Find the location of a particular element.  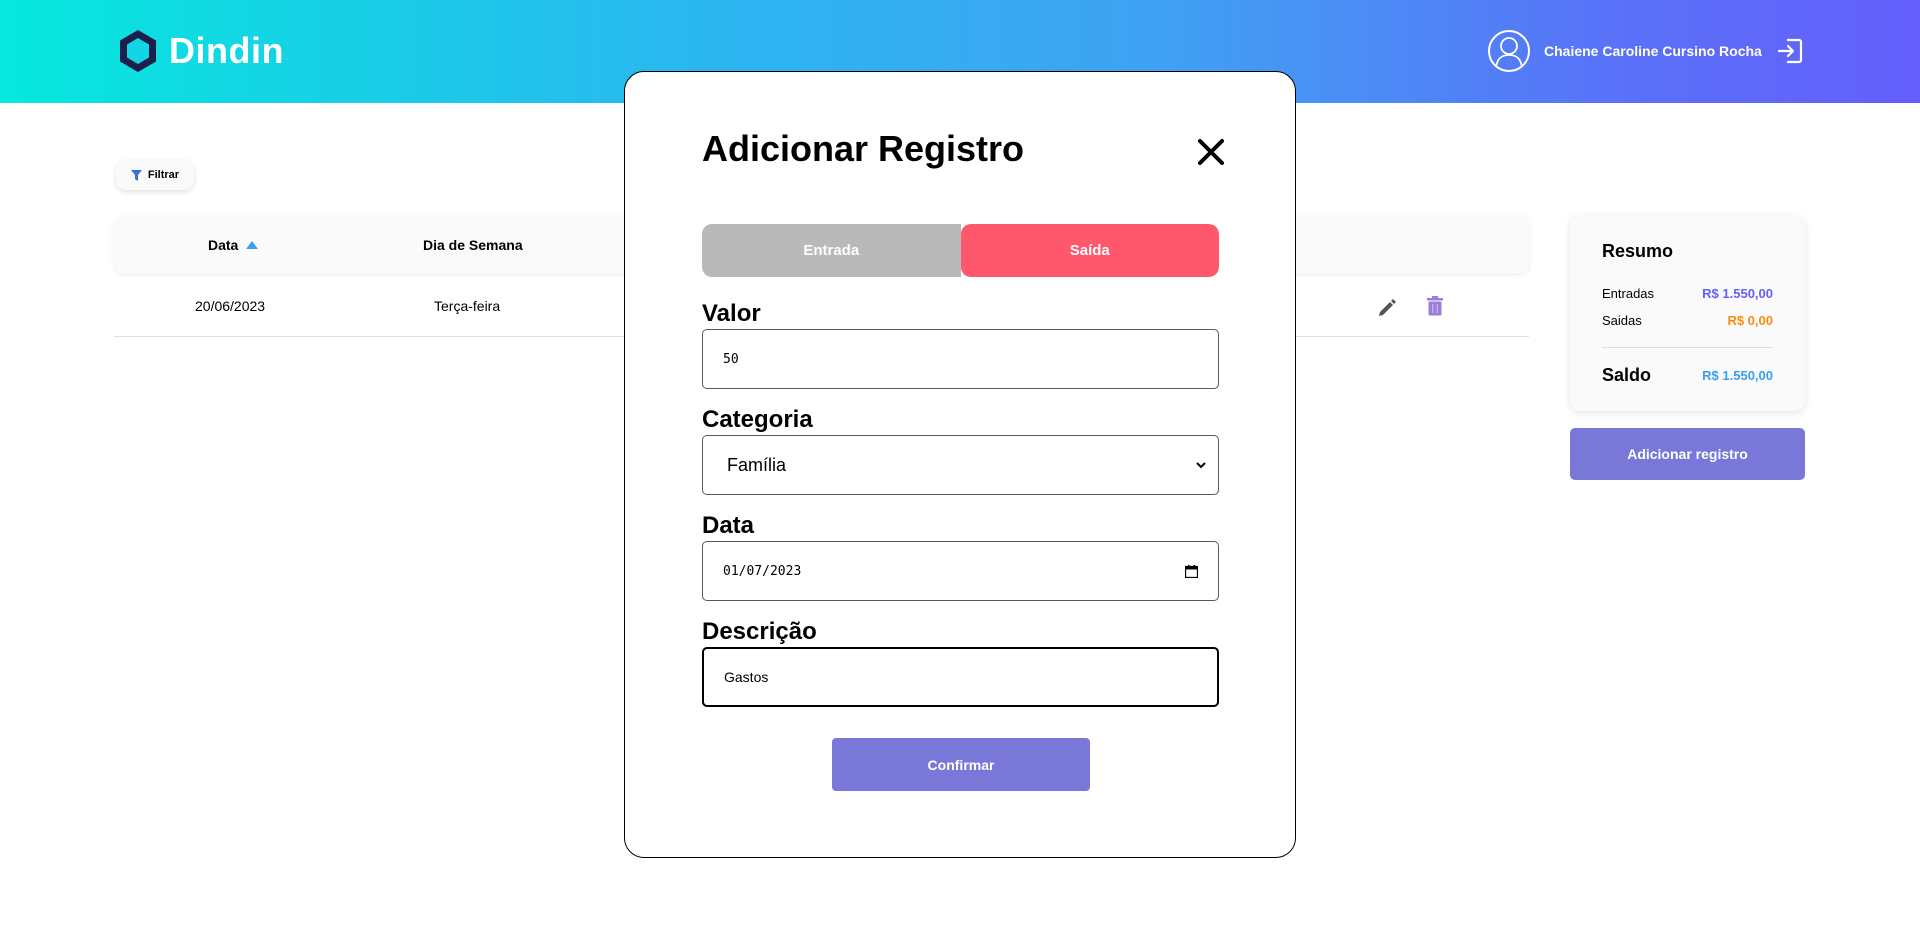

close-icon is located at coordinates (1211, 152).